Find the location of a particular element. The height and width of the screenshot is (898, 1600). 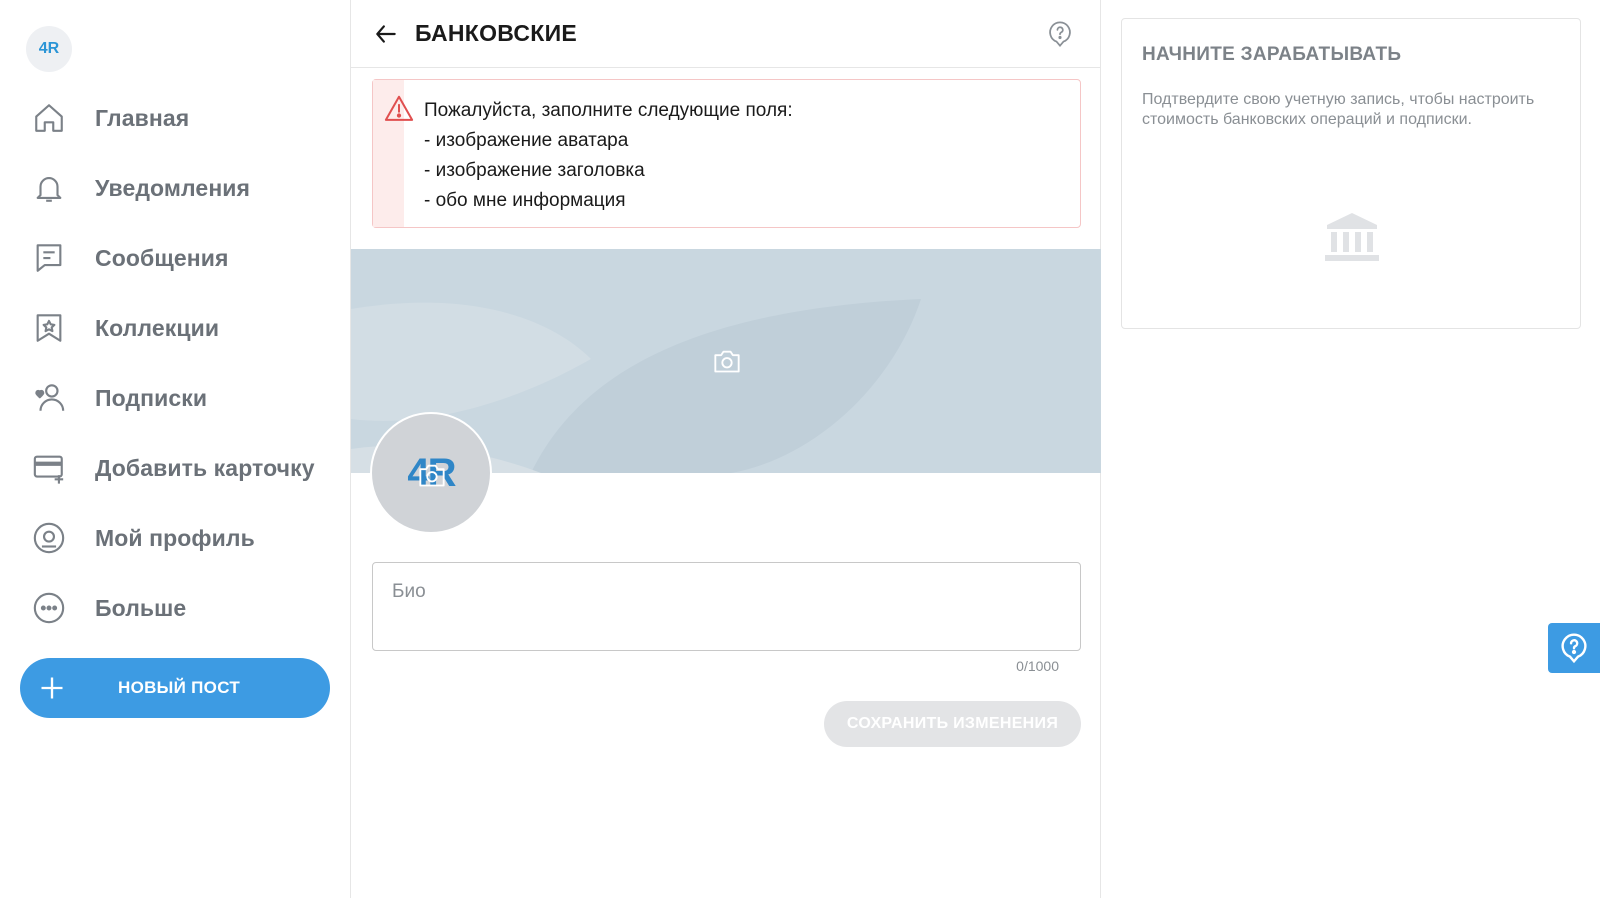

sidebar-item-messages: Сообщения is located at coordinates (175, 258).